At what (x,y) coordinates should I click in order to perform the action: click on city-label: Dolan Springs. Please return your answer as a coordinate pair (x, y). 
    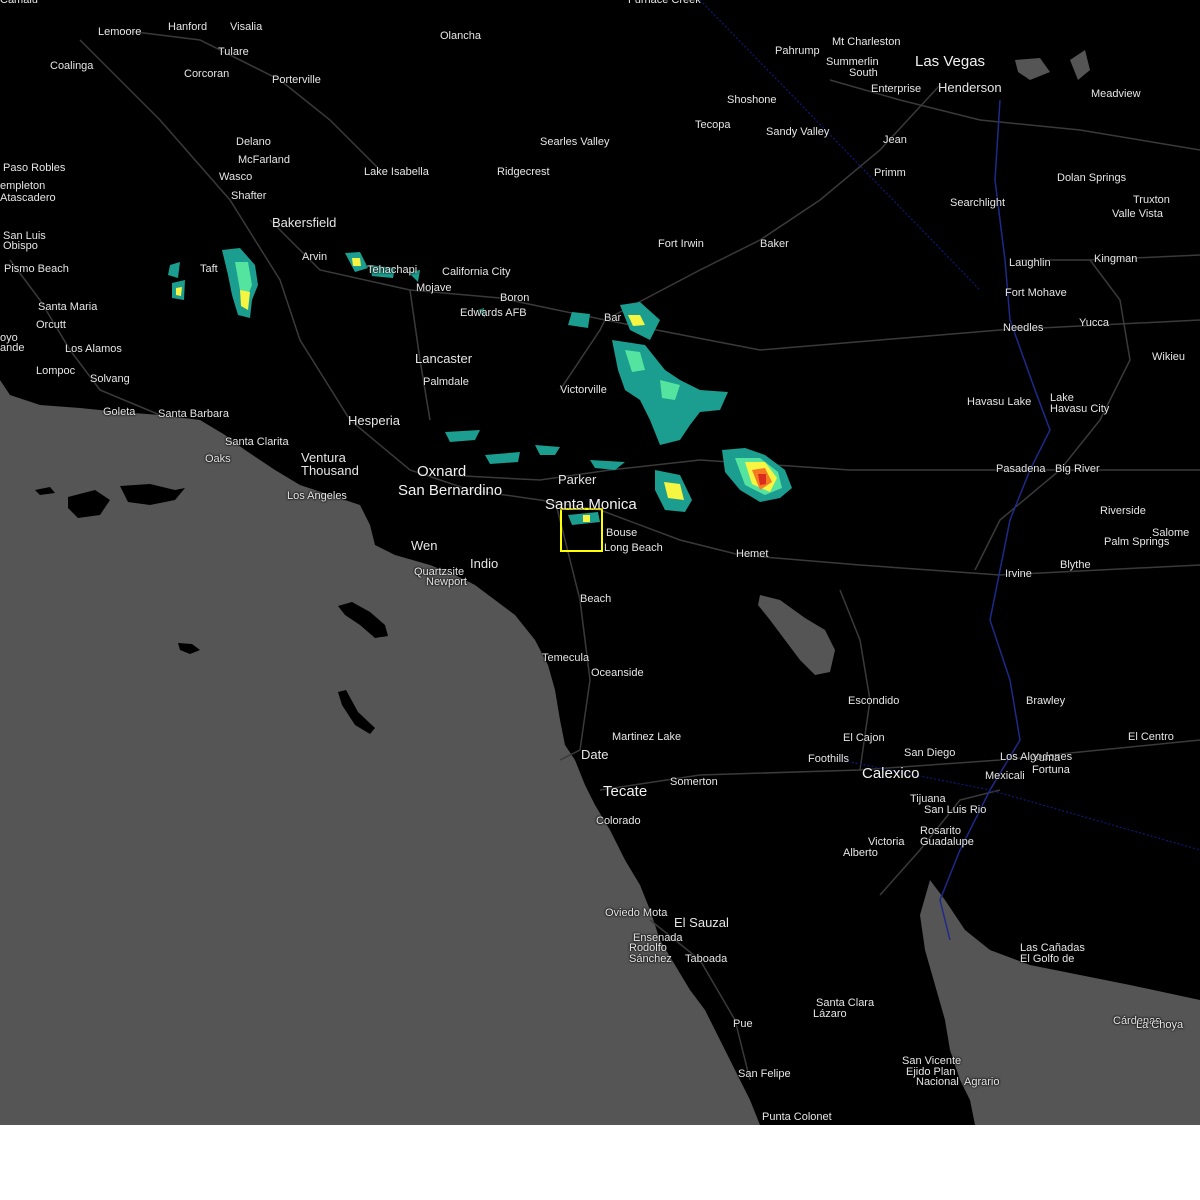
    Looking at the image, I should click on (1092, 178).